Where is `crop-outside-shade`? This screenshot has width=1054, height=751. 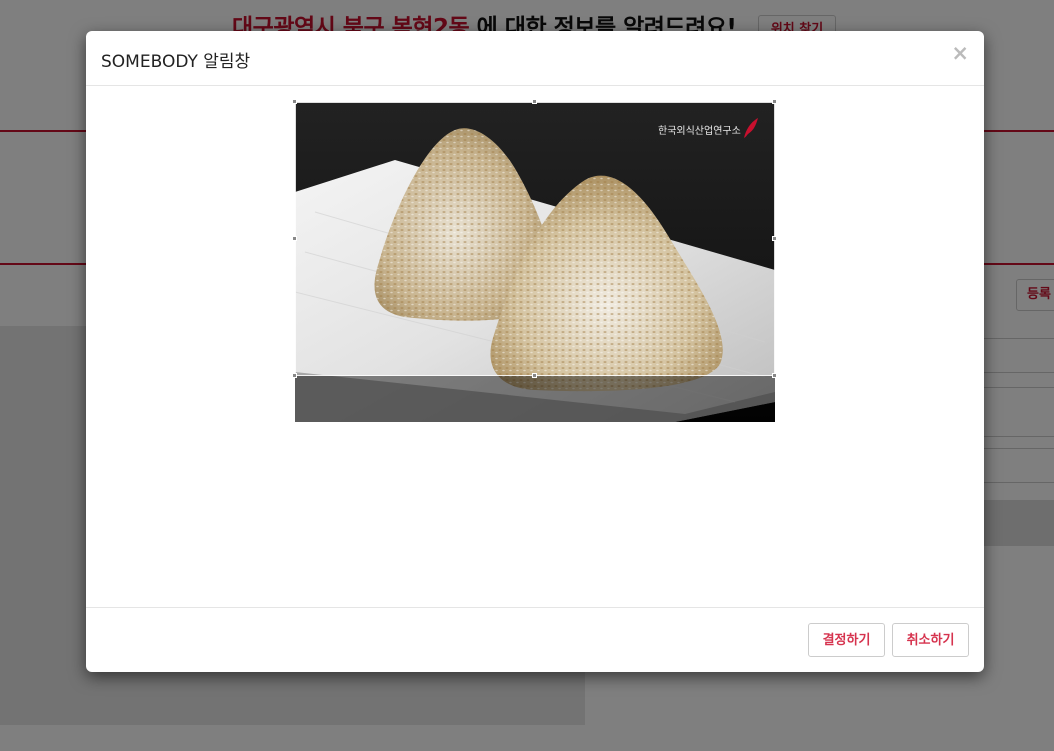 crop-outside-shade is located at coordinates (535, 399).